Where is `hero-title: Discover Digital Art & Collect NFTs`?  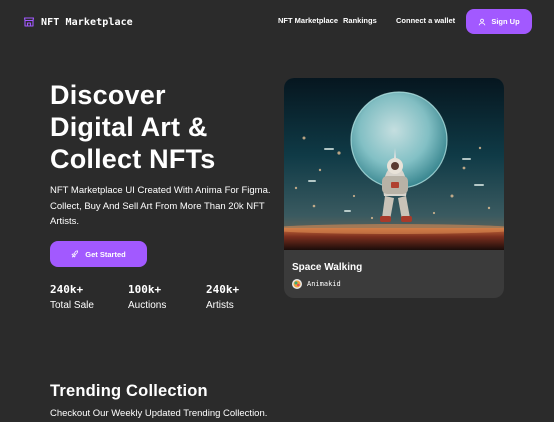
hero-title: Discover Digital Art & Collect NFTs is located at coordinates (160, 127).